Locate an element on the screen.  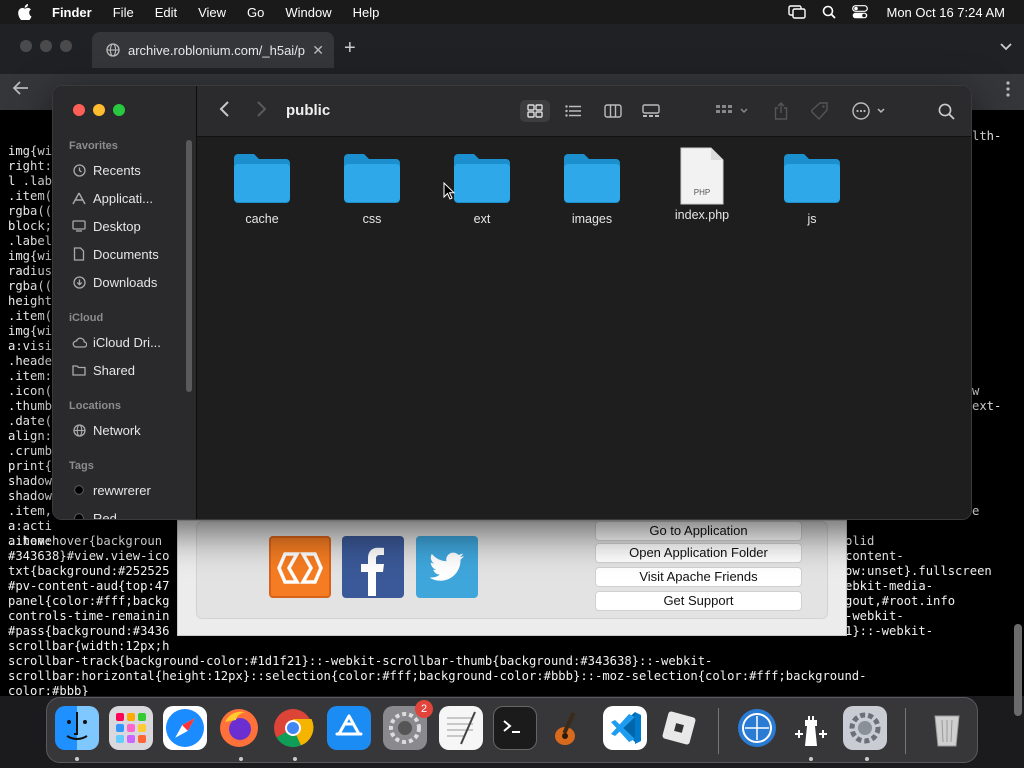
twitter-icon is located at coordinates (447, 567).